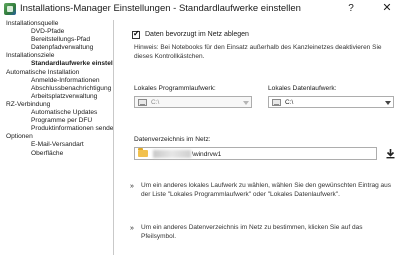 This screenshot has width=400, height=255. I want to click on nav-item: Datenpfadverwaltung, so click(58, 48).